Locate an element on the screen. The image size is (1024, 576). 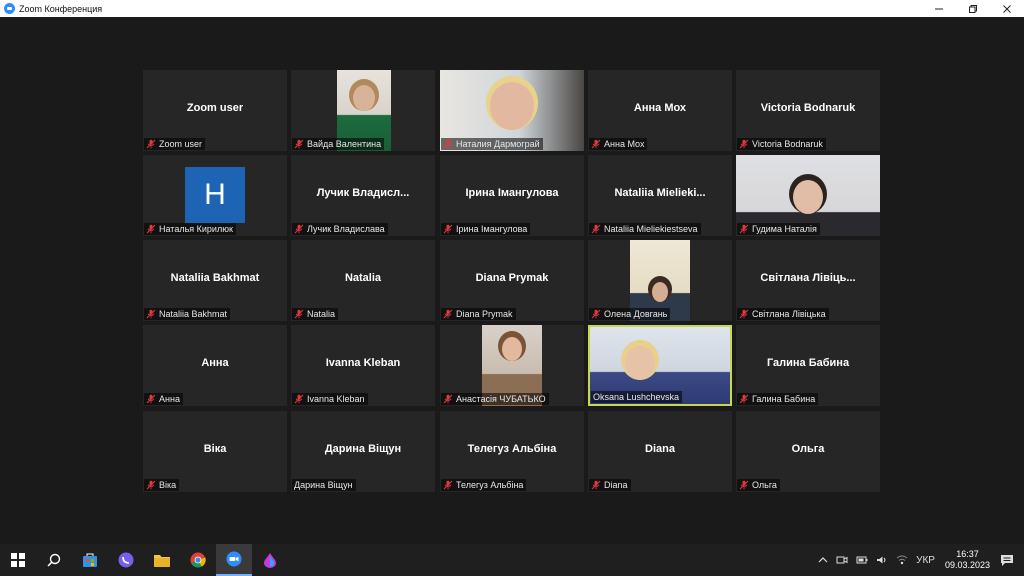
participant-name: Nataliia Bakhmat is located at coordinates (193, 314).